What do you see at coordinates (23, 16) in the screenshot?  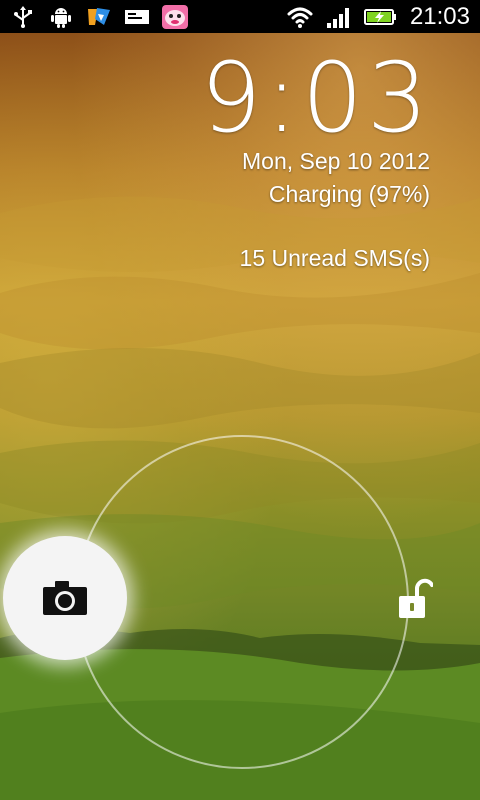 I see `usb-icon` at bounding box center [23, 16].